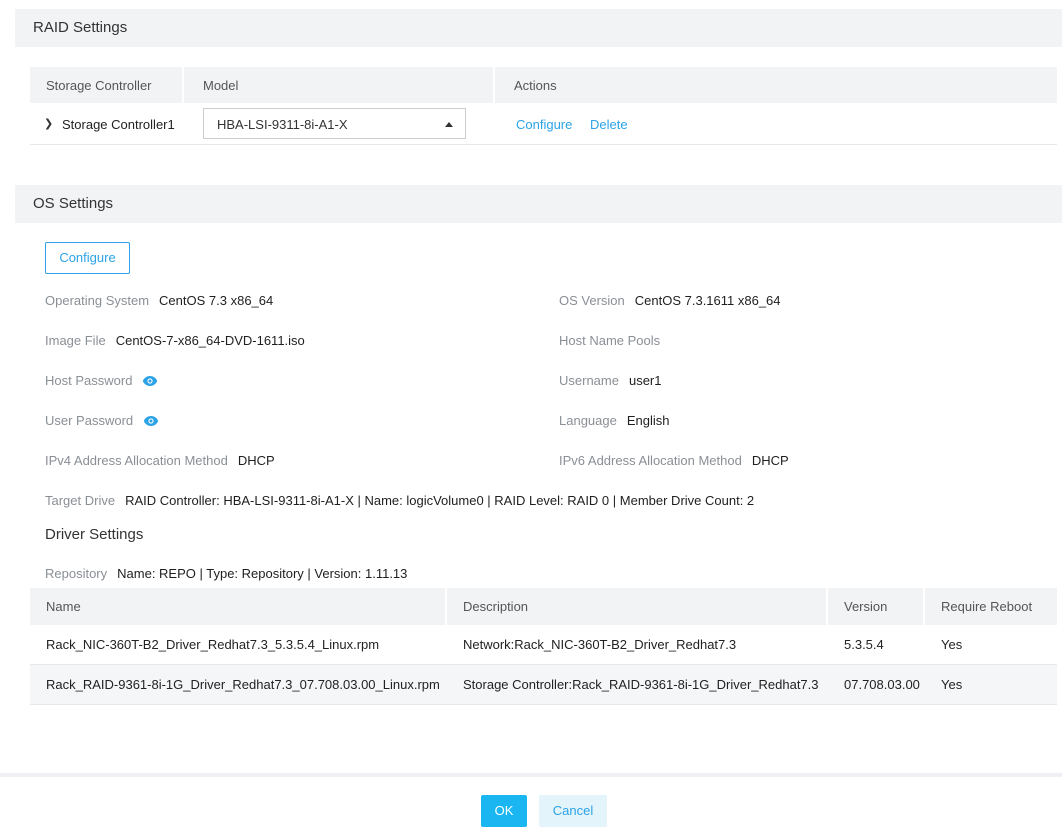 This screenshot has height=833, width=1062. What do you see at coordinates (866, 606) in the screenshot?
I see `column-header-version: Version` at bounding box center [866, 606].